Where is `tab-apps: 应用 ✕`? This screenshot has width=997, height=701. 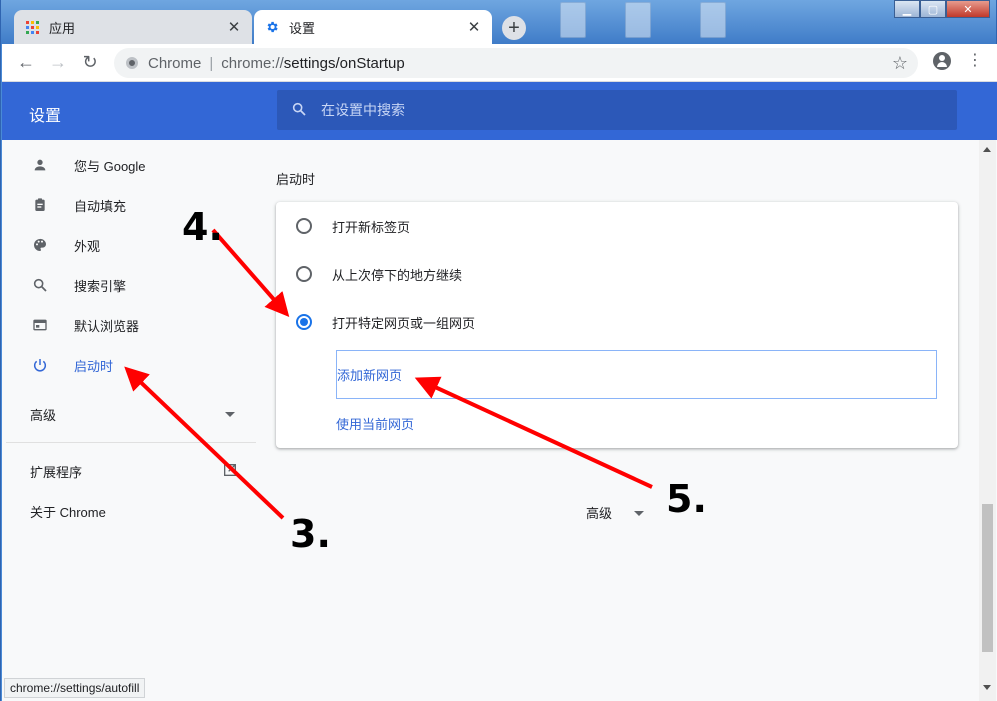
tab-apps: 应用 ✕ is located at coordinates (133, 27).